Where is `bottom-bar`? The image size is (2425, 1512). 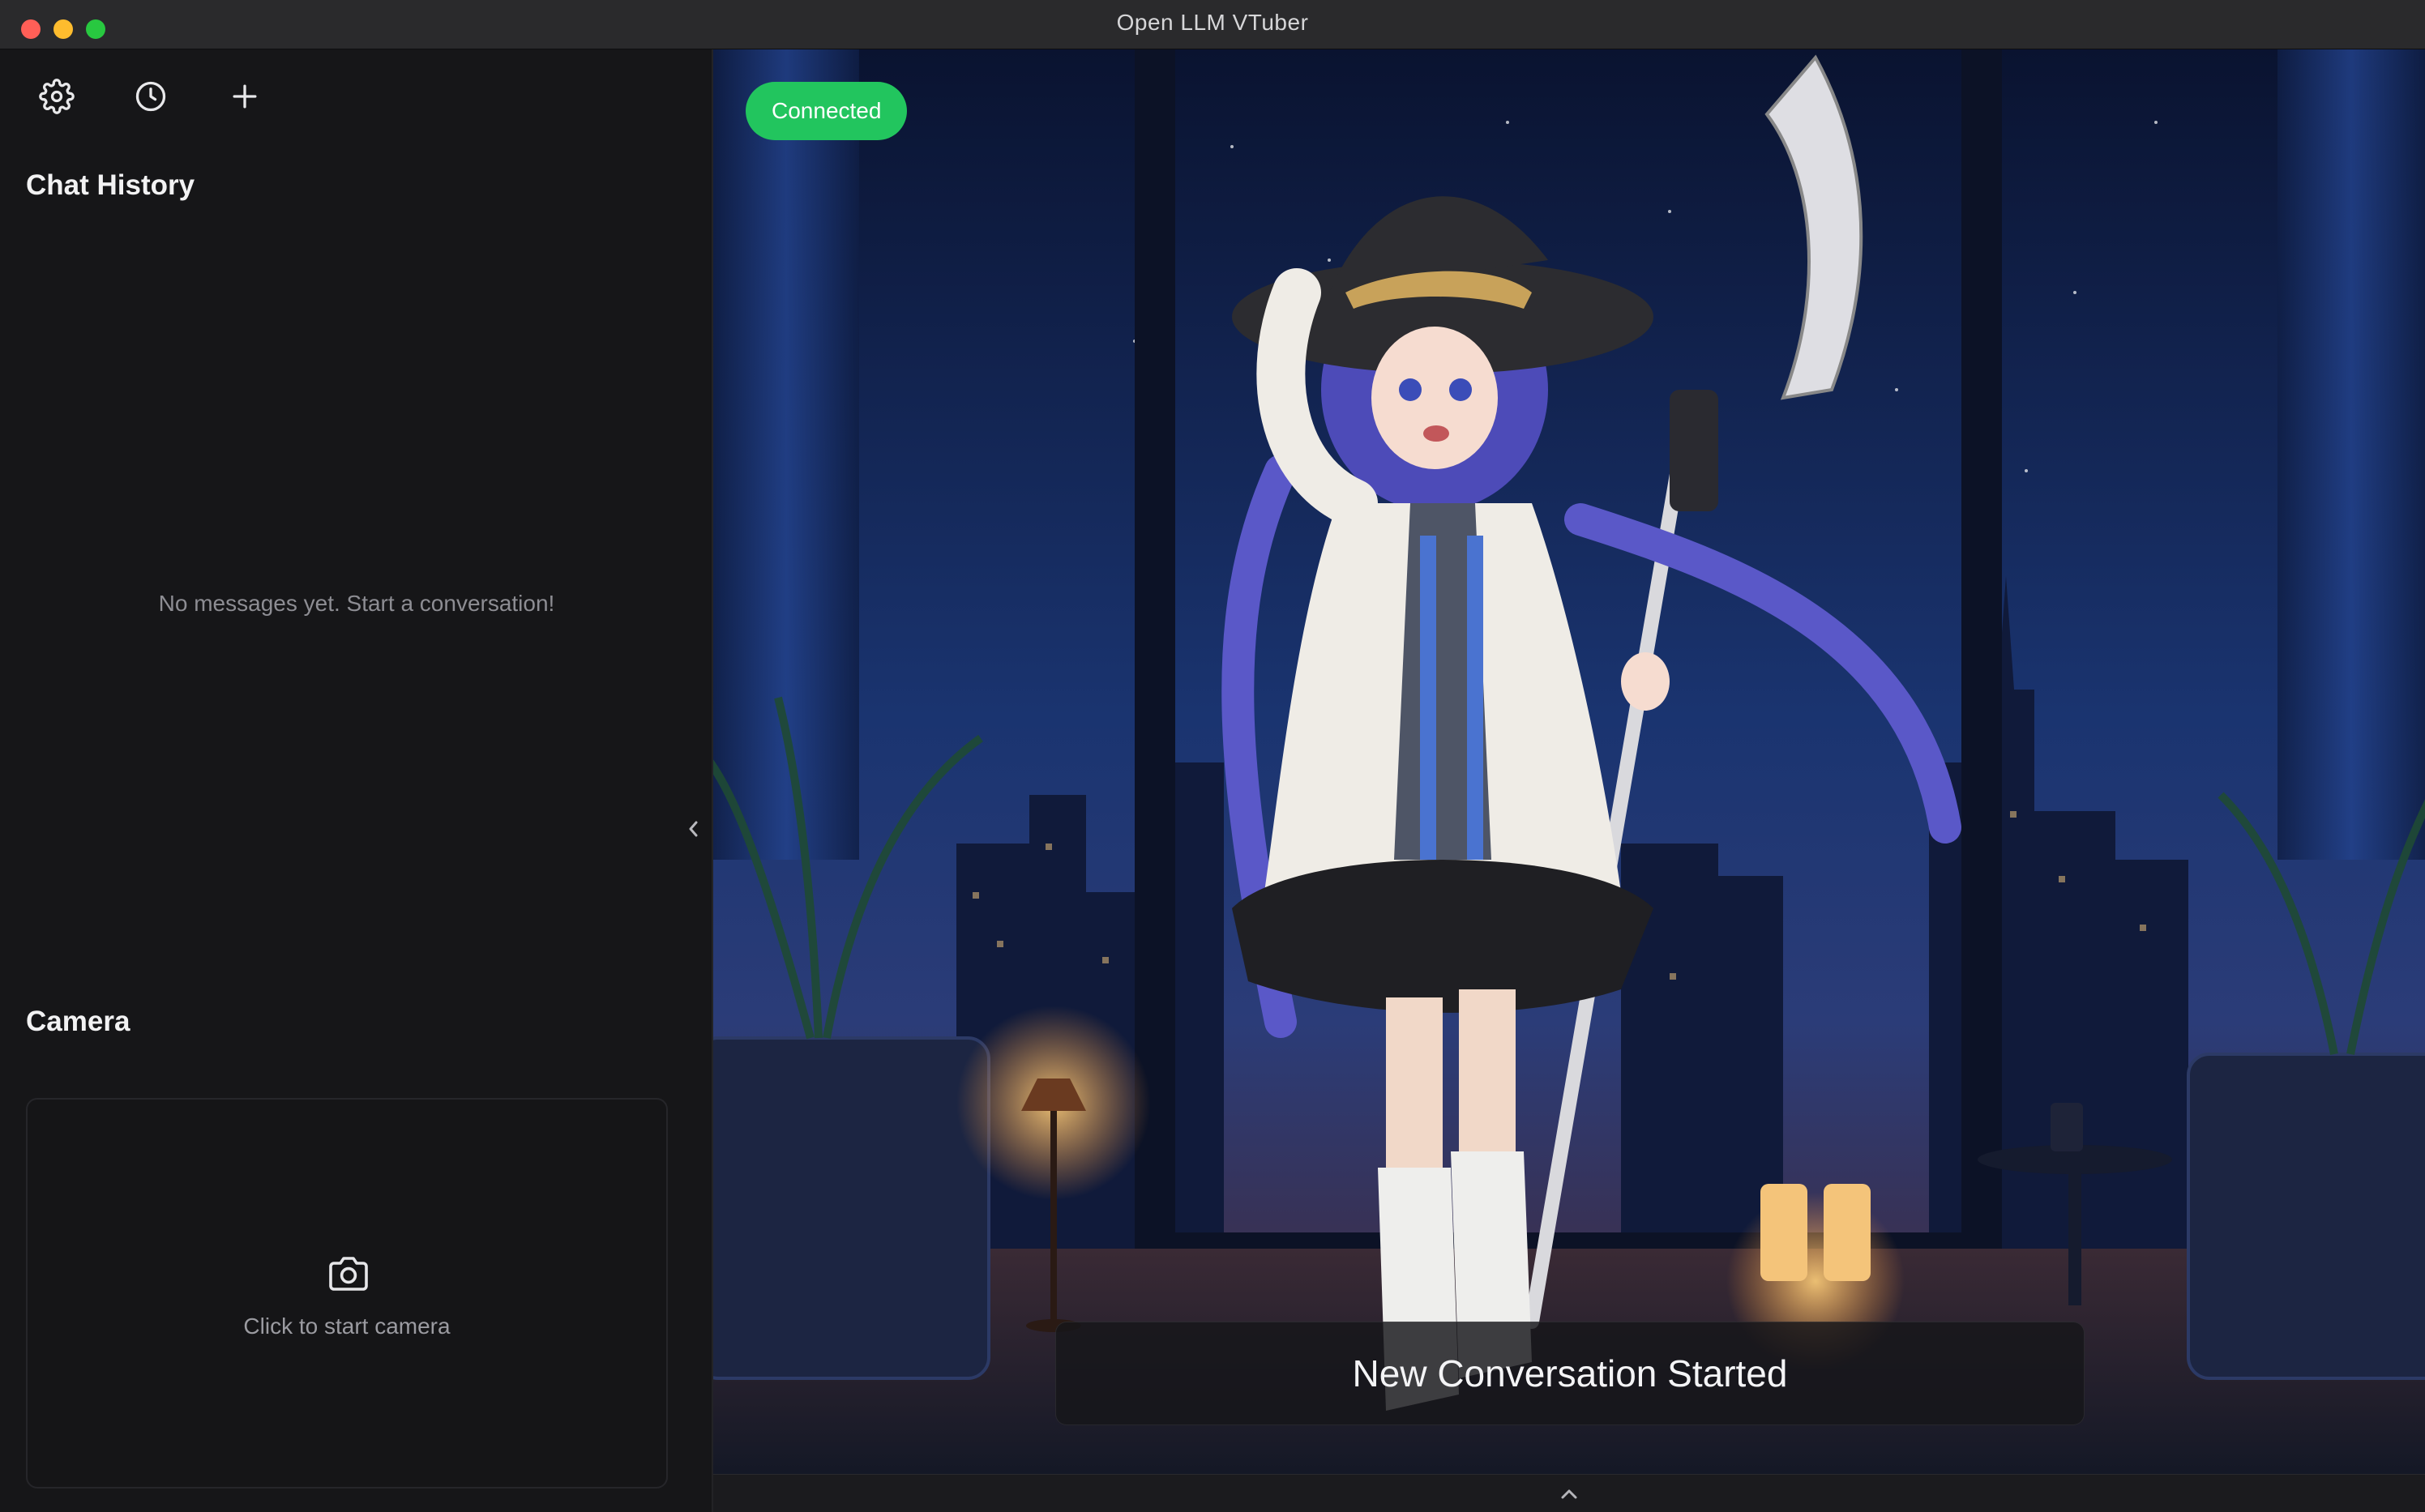 bottom-bar is located at coordinates (1569, 1493).